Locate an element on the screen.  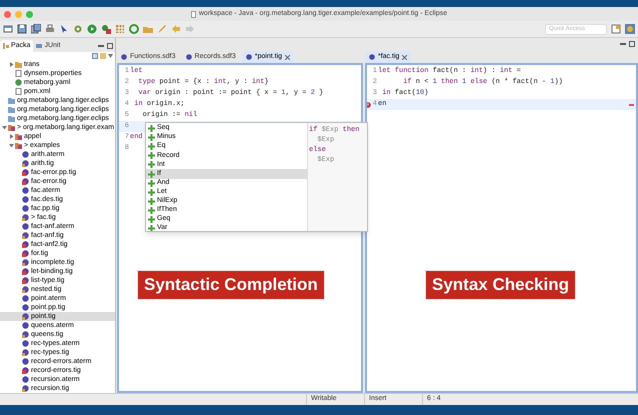
debug-icon is located at coordinates (106, 29).